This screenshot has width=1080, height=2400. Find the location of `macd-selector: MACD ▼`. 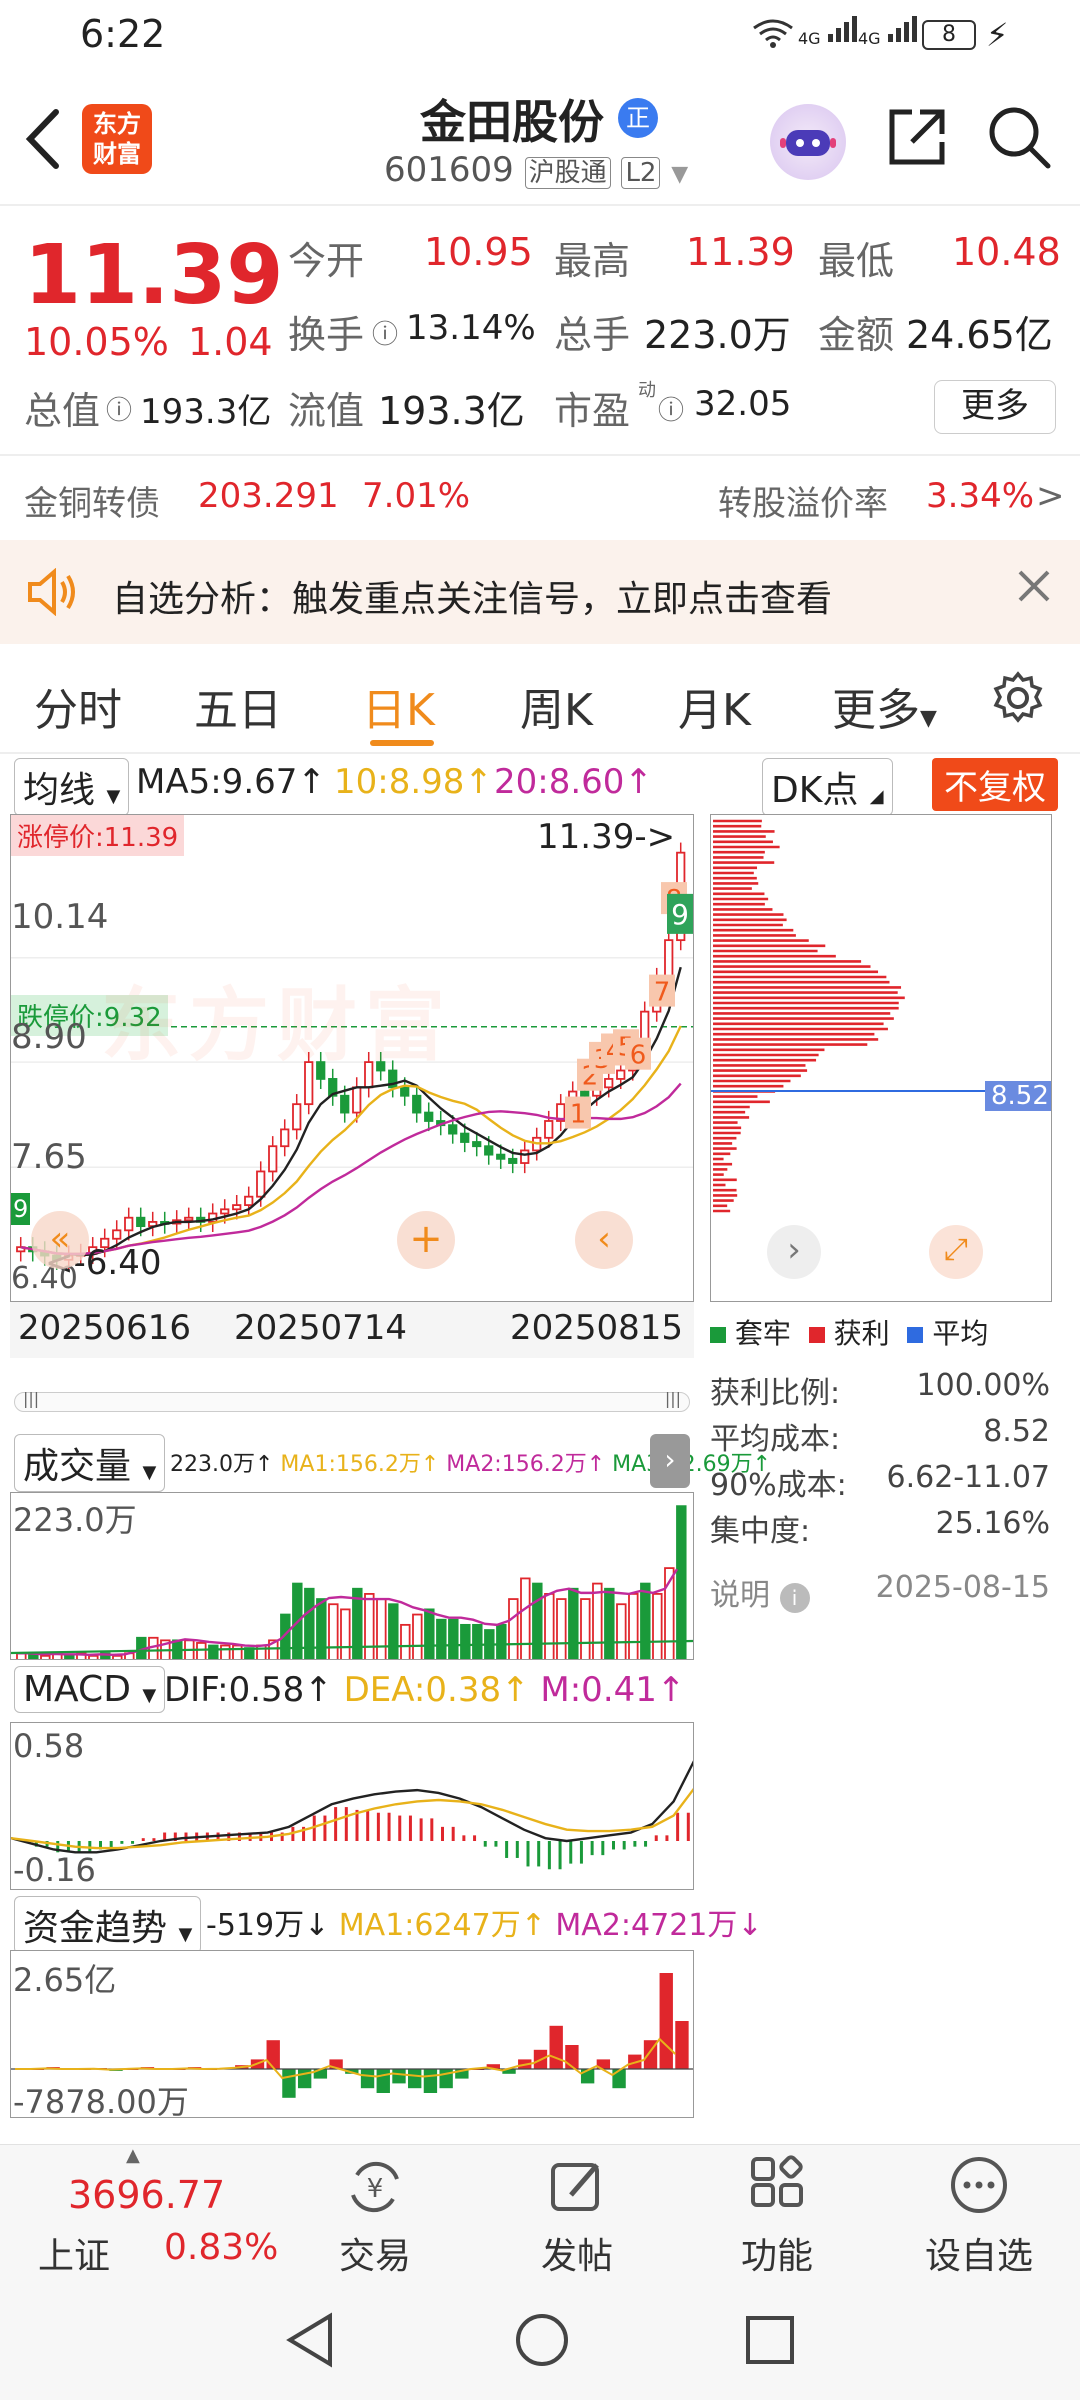

macd-selector: MACD ▼ is located at coordinates (89, 1689).